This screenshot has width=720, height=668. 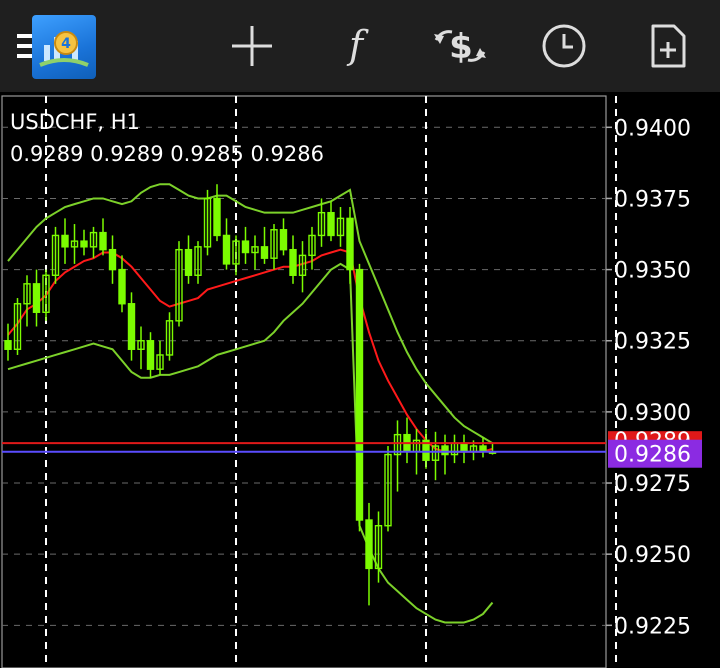 I want to click on price-tick-label: 0.9400, so click(x=652, y=128).